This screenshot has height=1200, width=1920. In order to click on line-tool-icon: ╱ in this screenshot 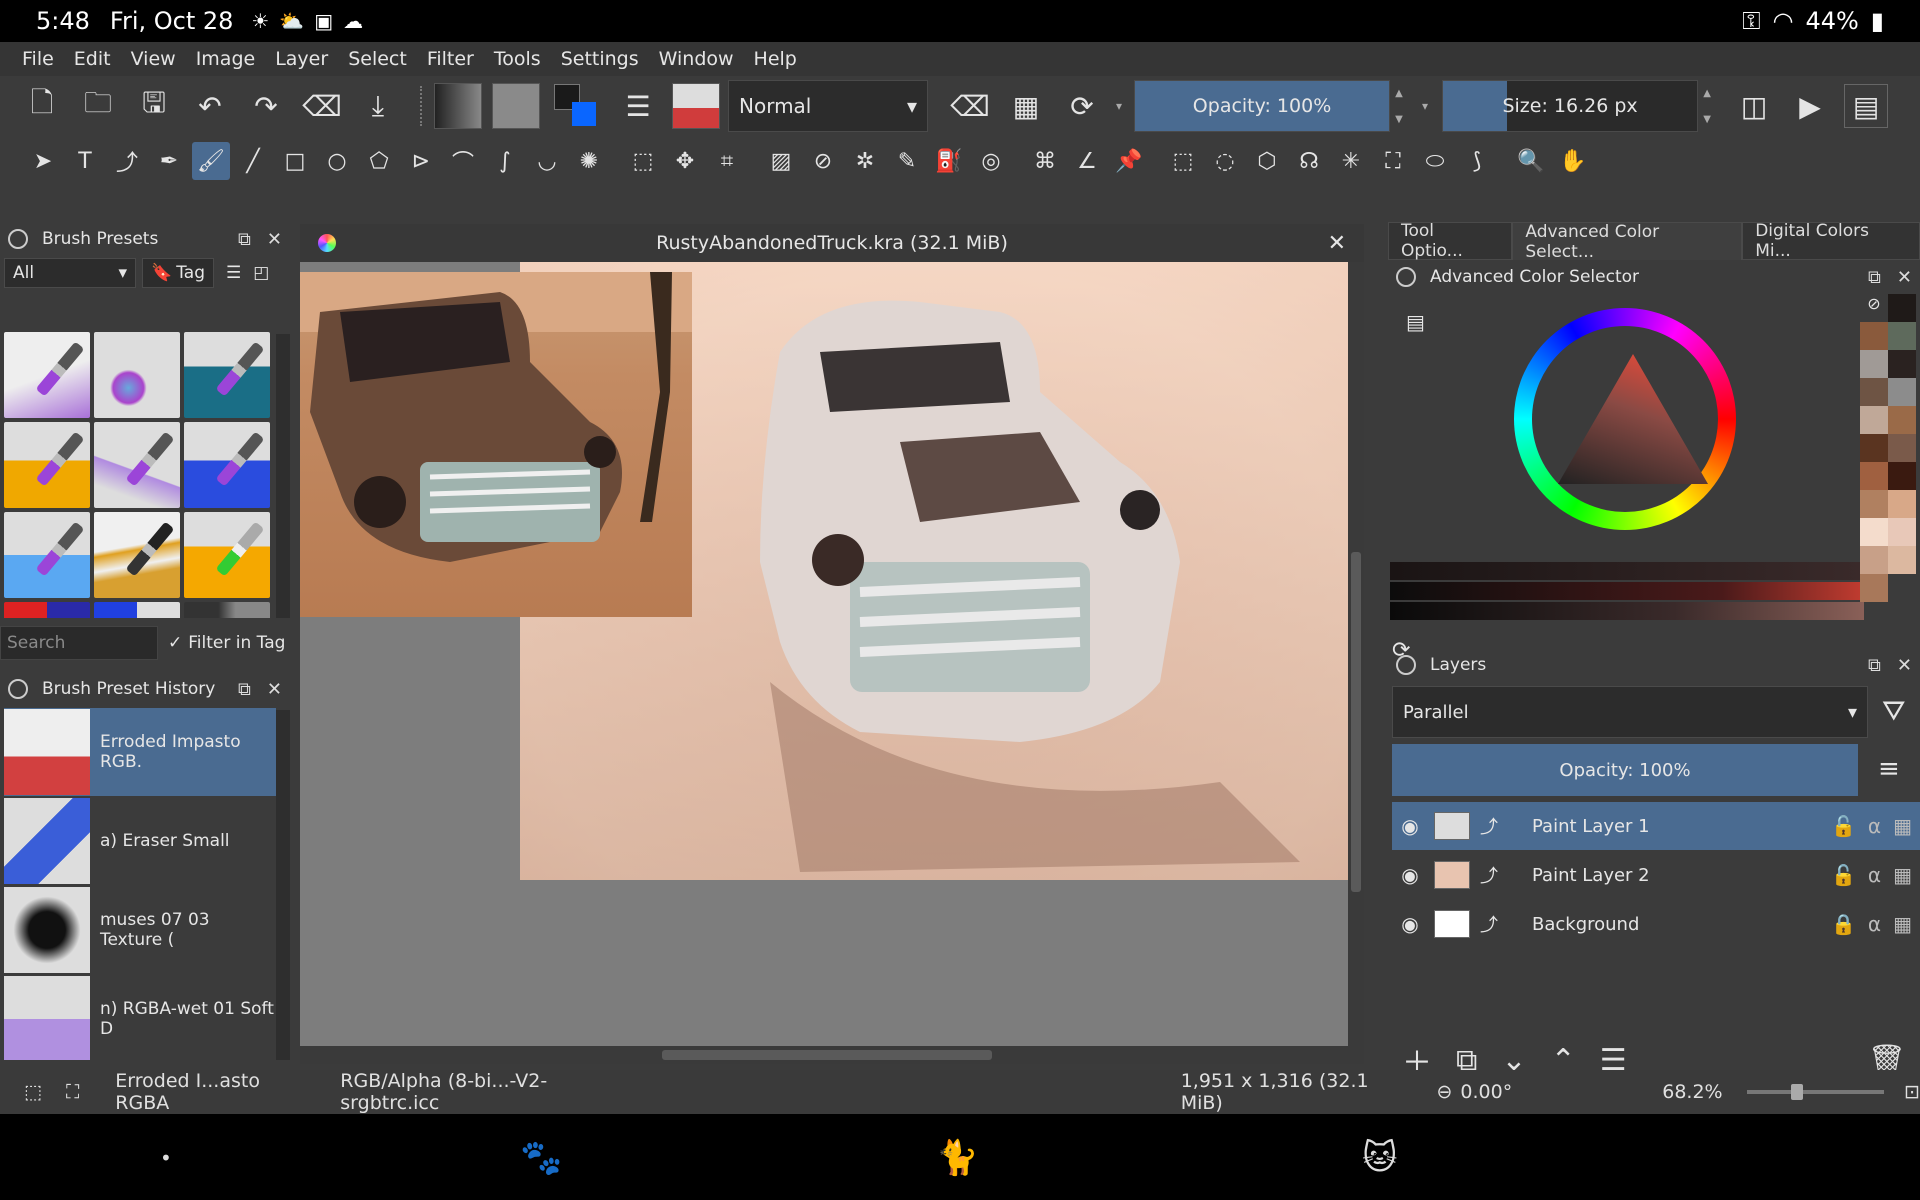, I will do `click(253, 161)`.